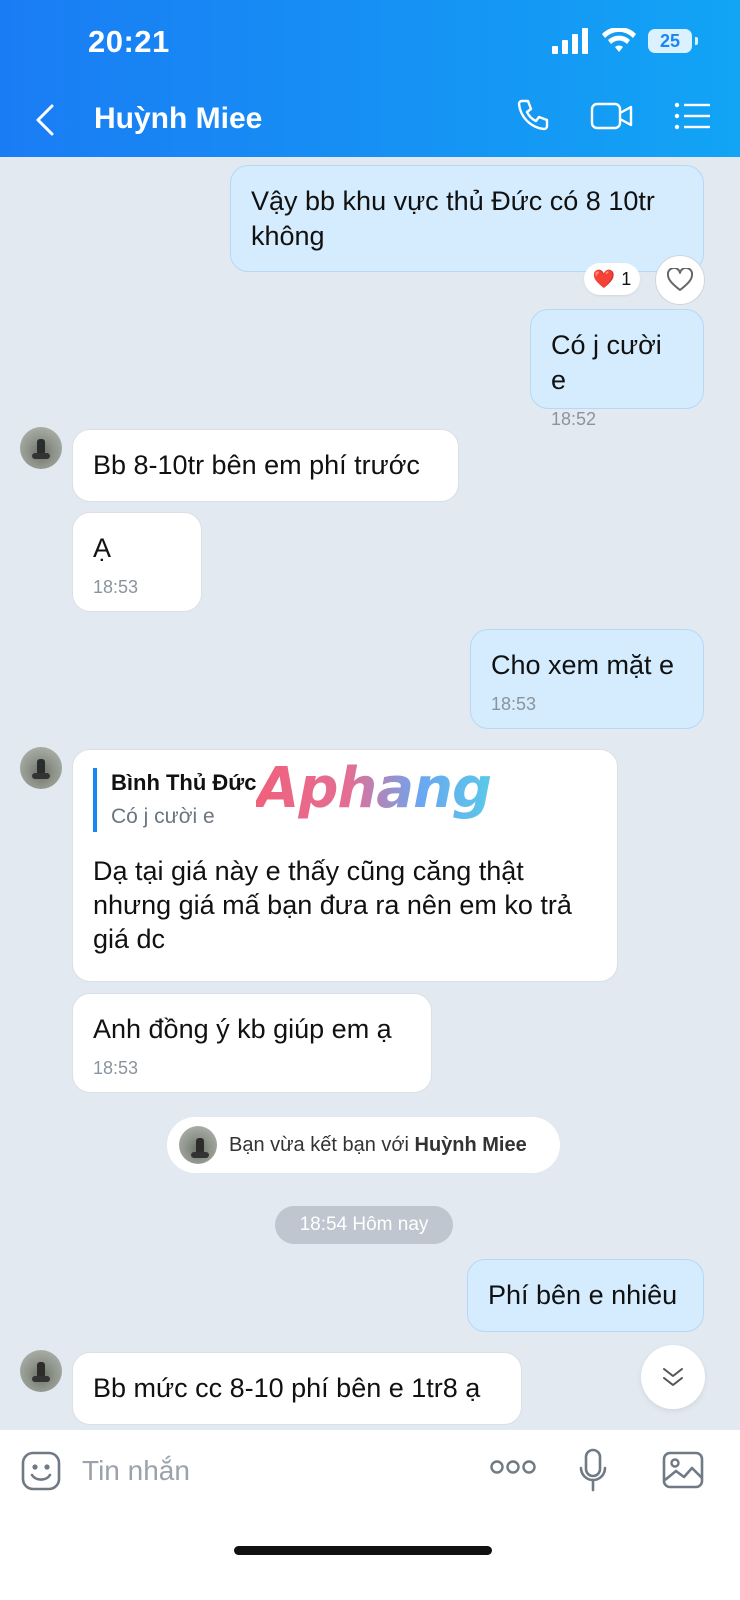  I want to click on message-text: Bb 8-10tr bên em phí trước, so click(256, 465).